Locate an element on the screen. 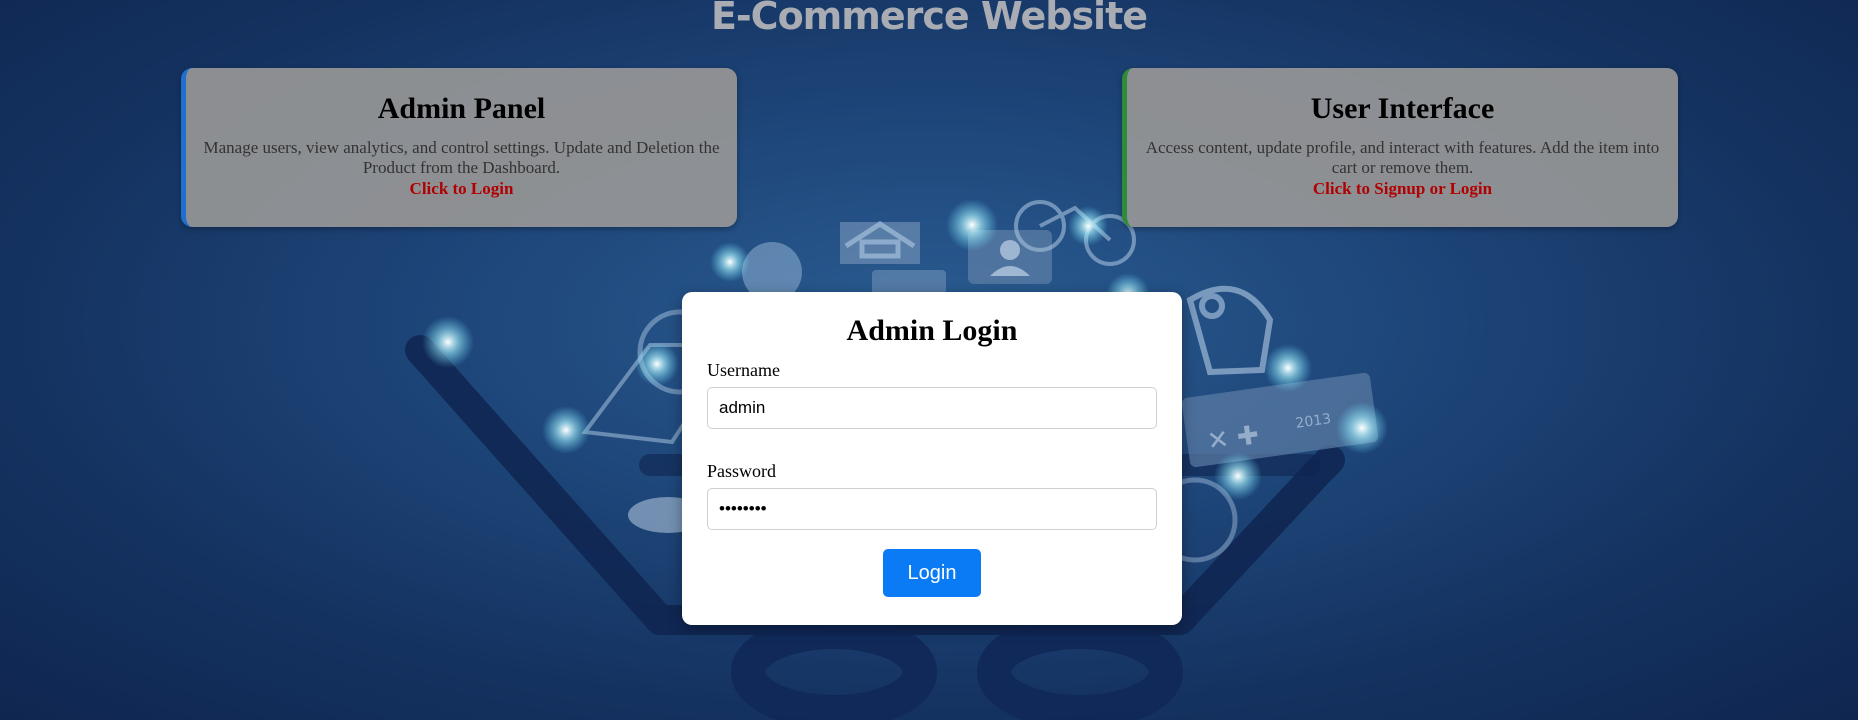  admin-login-link: Click to Login is located at coordinates (461, 189).